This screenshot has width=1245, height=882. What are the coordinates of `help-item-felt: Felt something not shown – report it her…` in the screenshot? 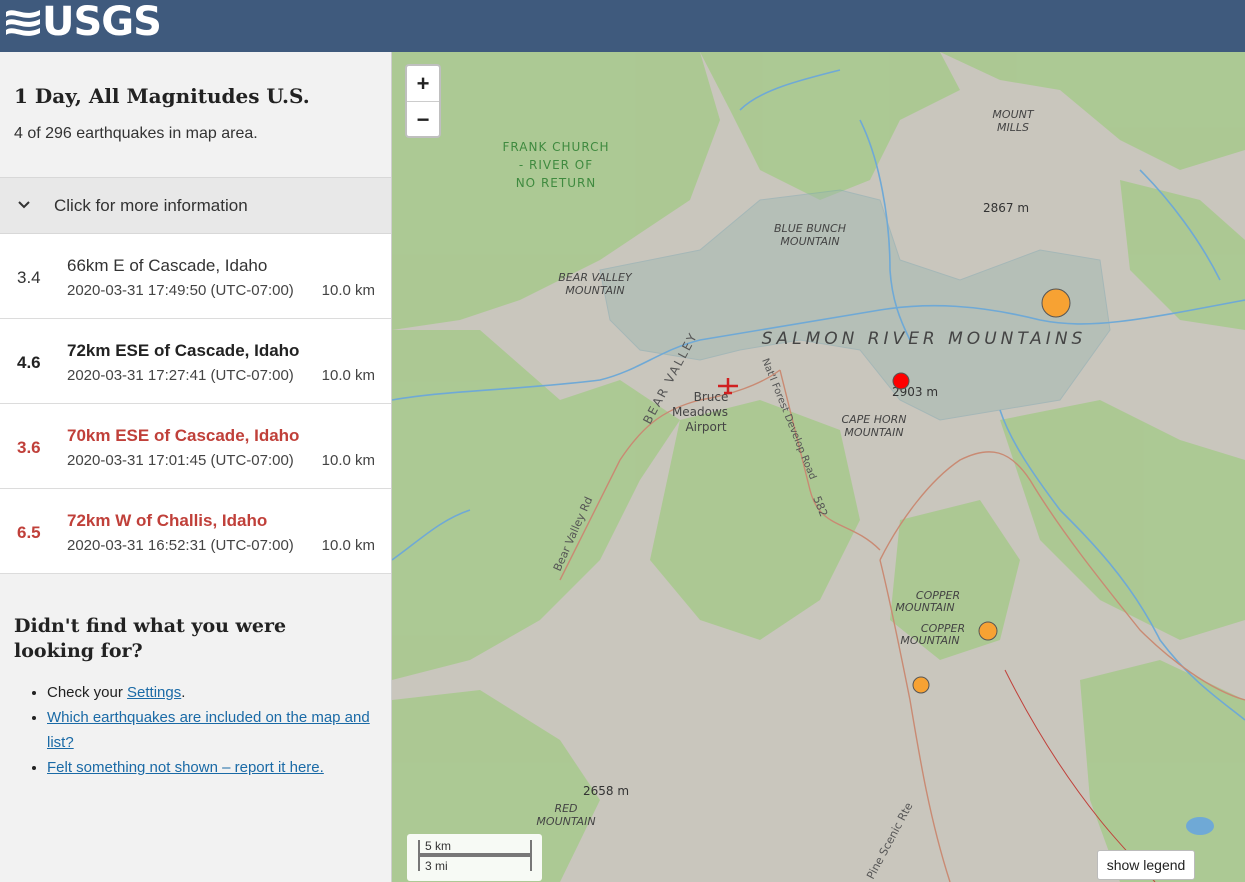 It's located at (219, 767).